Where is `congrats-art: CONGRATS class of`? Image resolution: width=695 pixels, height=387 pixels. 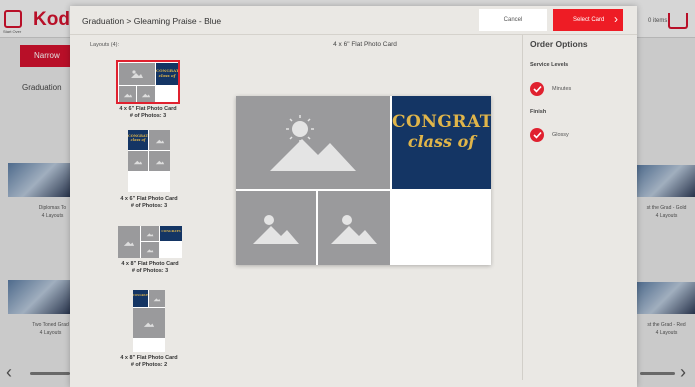
congrats-art: CONGRATS class of is located at coordinates (441, 142).